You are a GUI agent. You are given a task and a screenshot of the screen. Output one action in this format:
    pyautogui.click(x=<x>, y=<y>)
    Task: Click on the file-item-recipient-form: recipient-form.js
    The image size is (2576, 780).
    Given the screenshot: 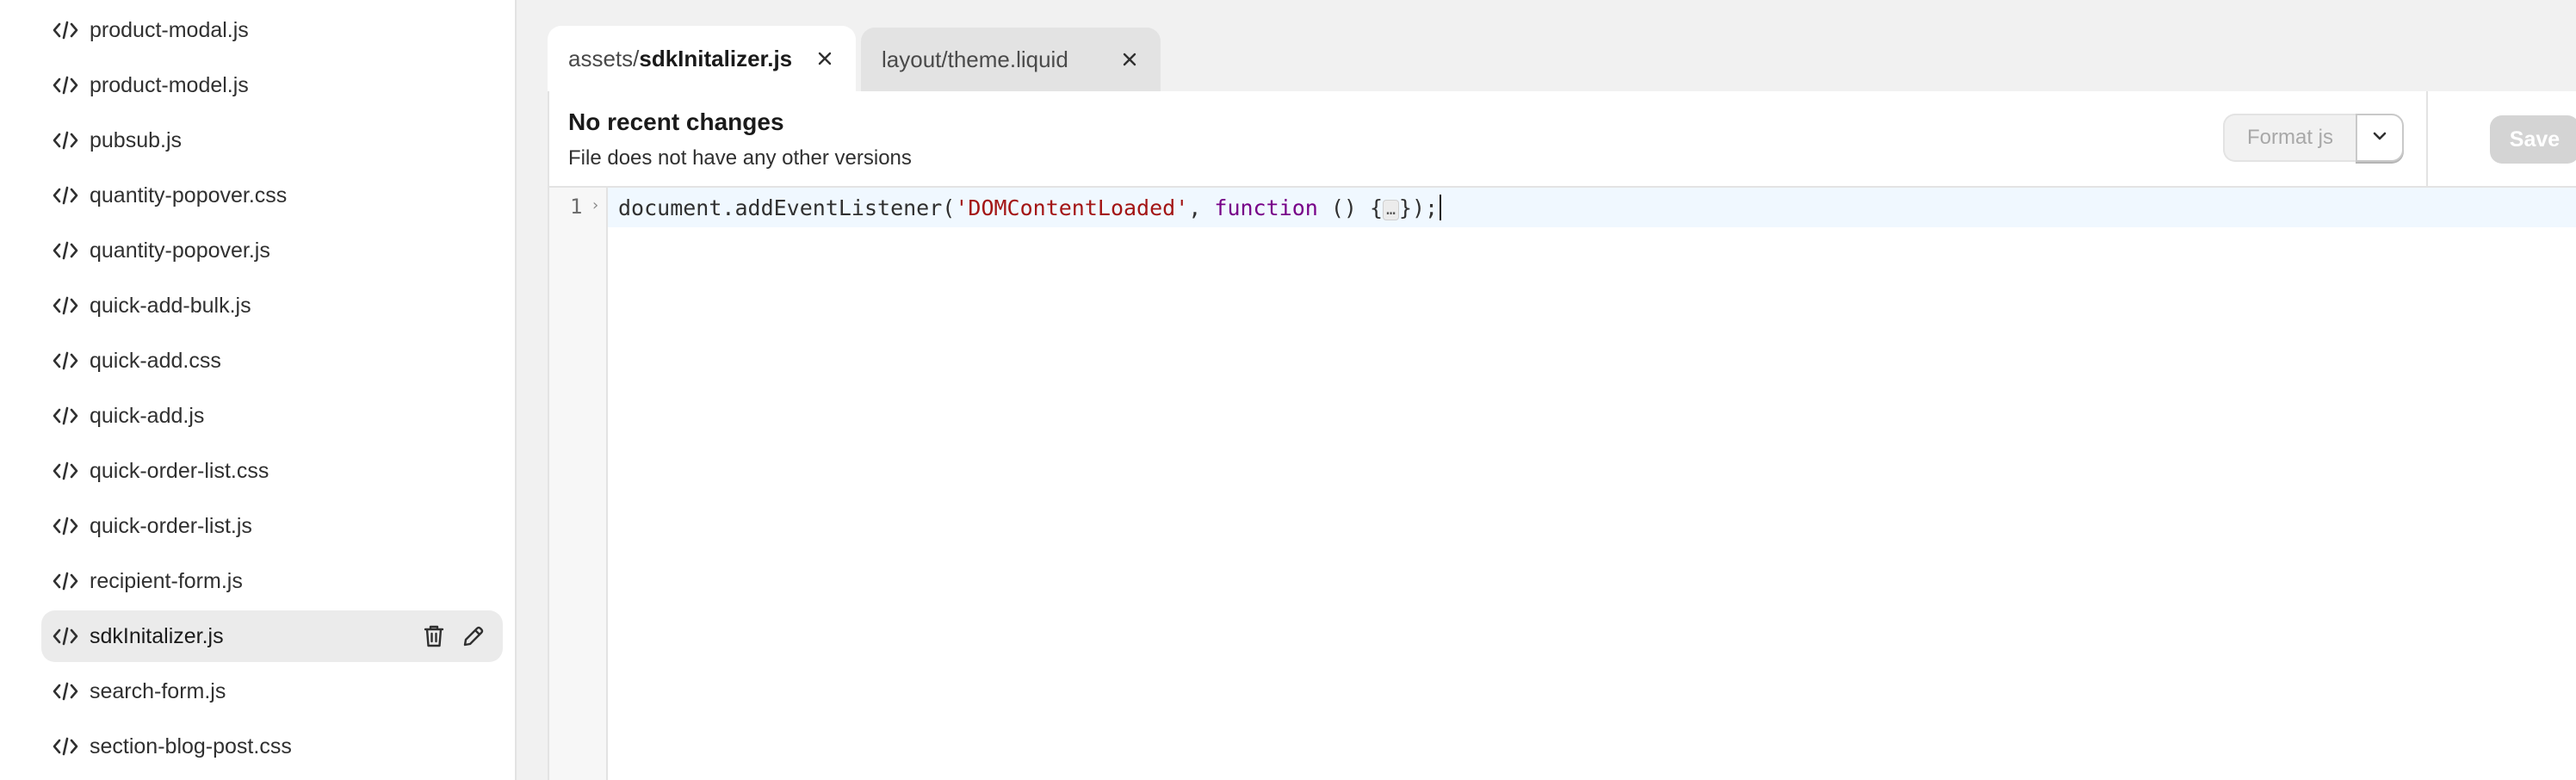 What is the action you would take?
    pyautogui.click(x=272, y=581)
    